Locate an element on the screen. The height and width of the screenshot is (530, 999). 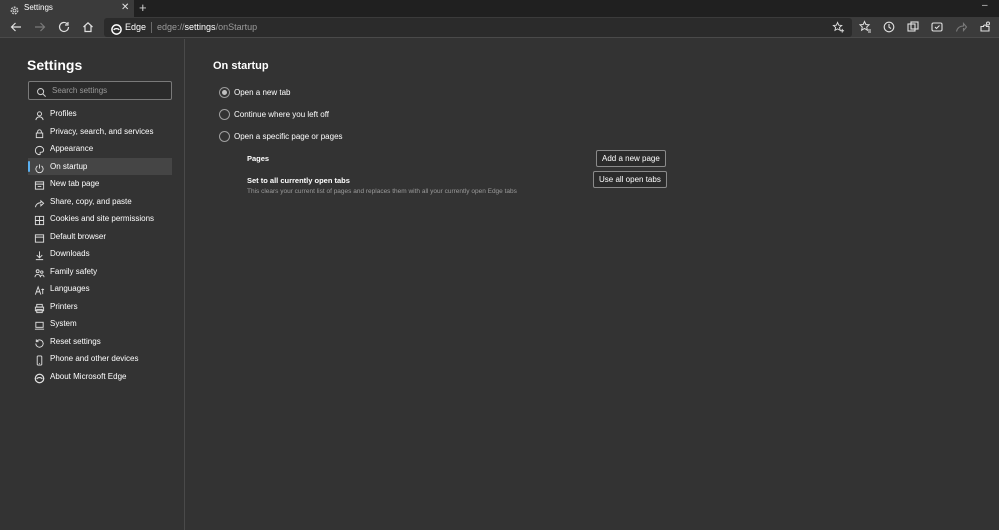
printer-icon is located at coordinates (39, 307).